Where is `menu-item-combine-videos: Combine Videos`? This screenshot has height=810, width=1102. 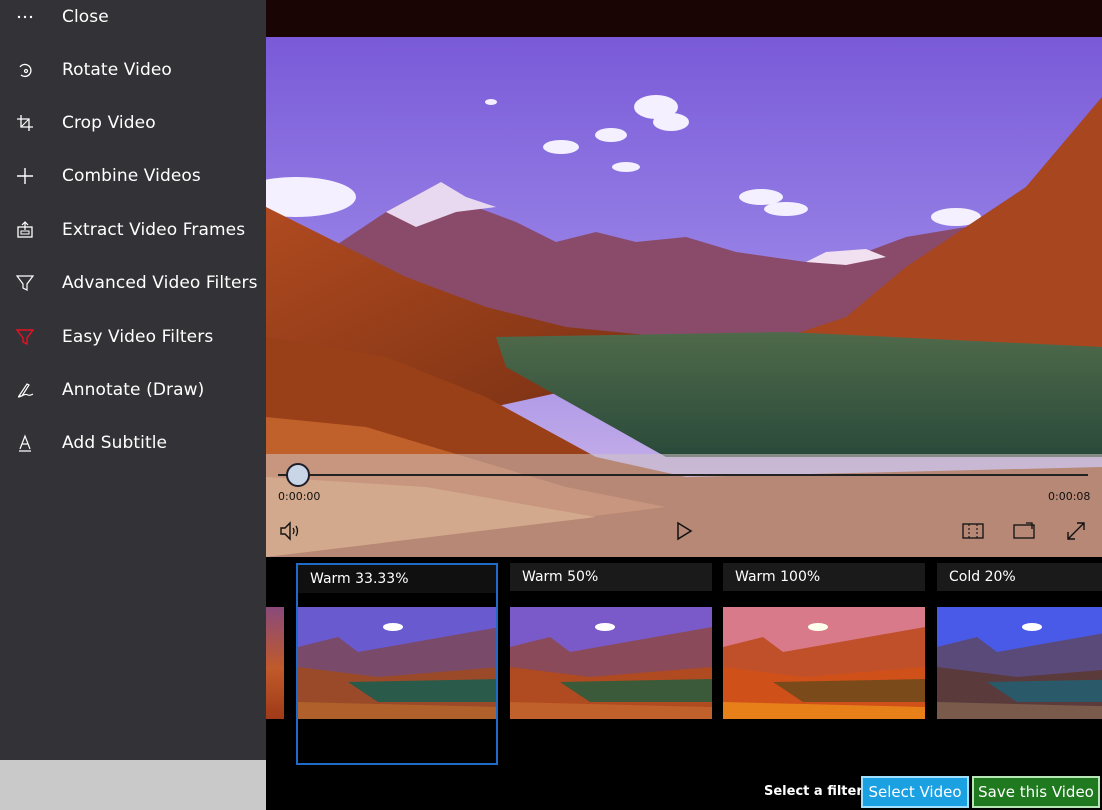 menu-item-combine-videos: Combine Videos is located at coordinates (133, 175).